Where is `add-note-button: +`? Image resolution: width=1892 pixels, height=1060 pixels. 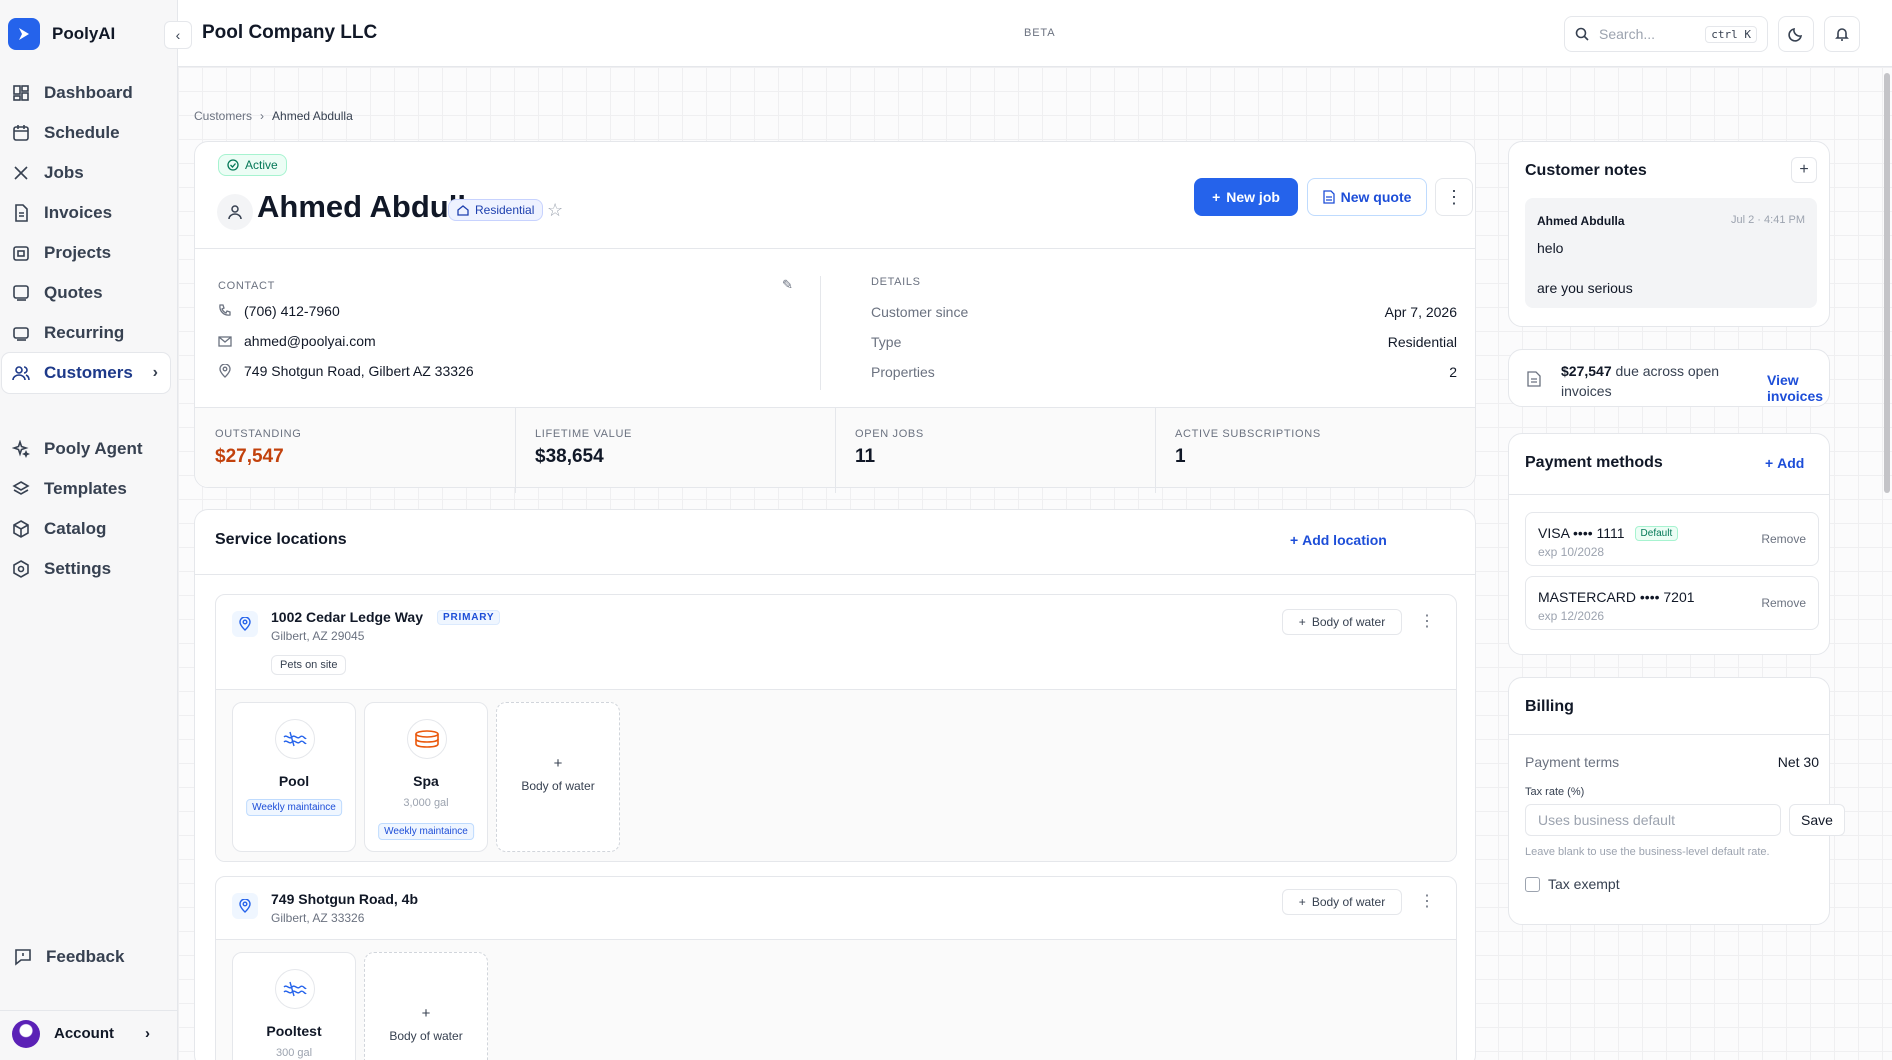 add-note-button: + is located at coordinates (1804, 170).